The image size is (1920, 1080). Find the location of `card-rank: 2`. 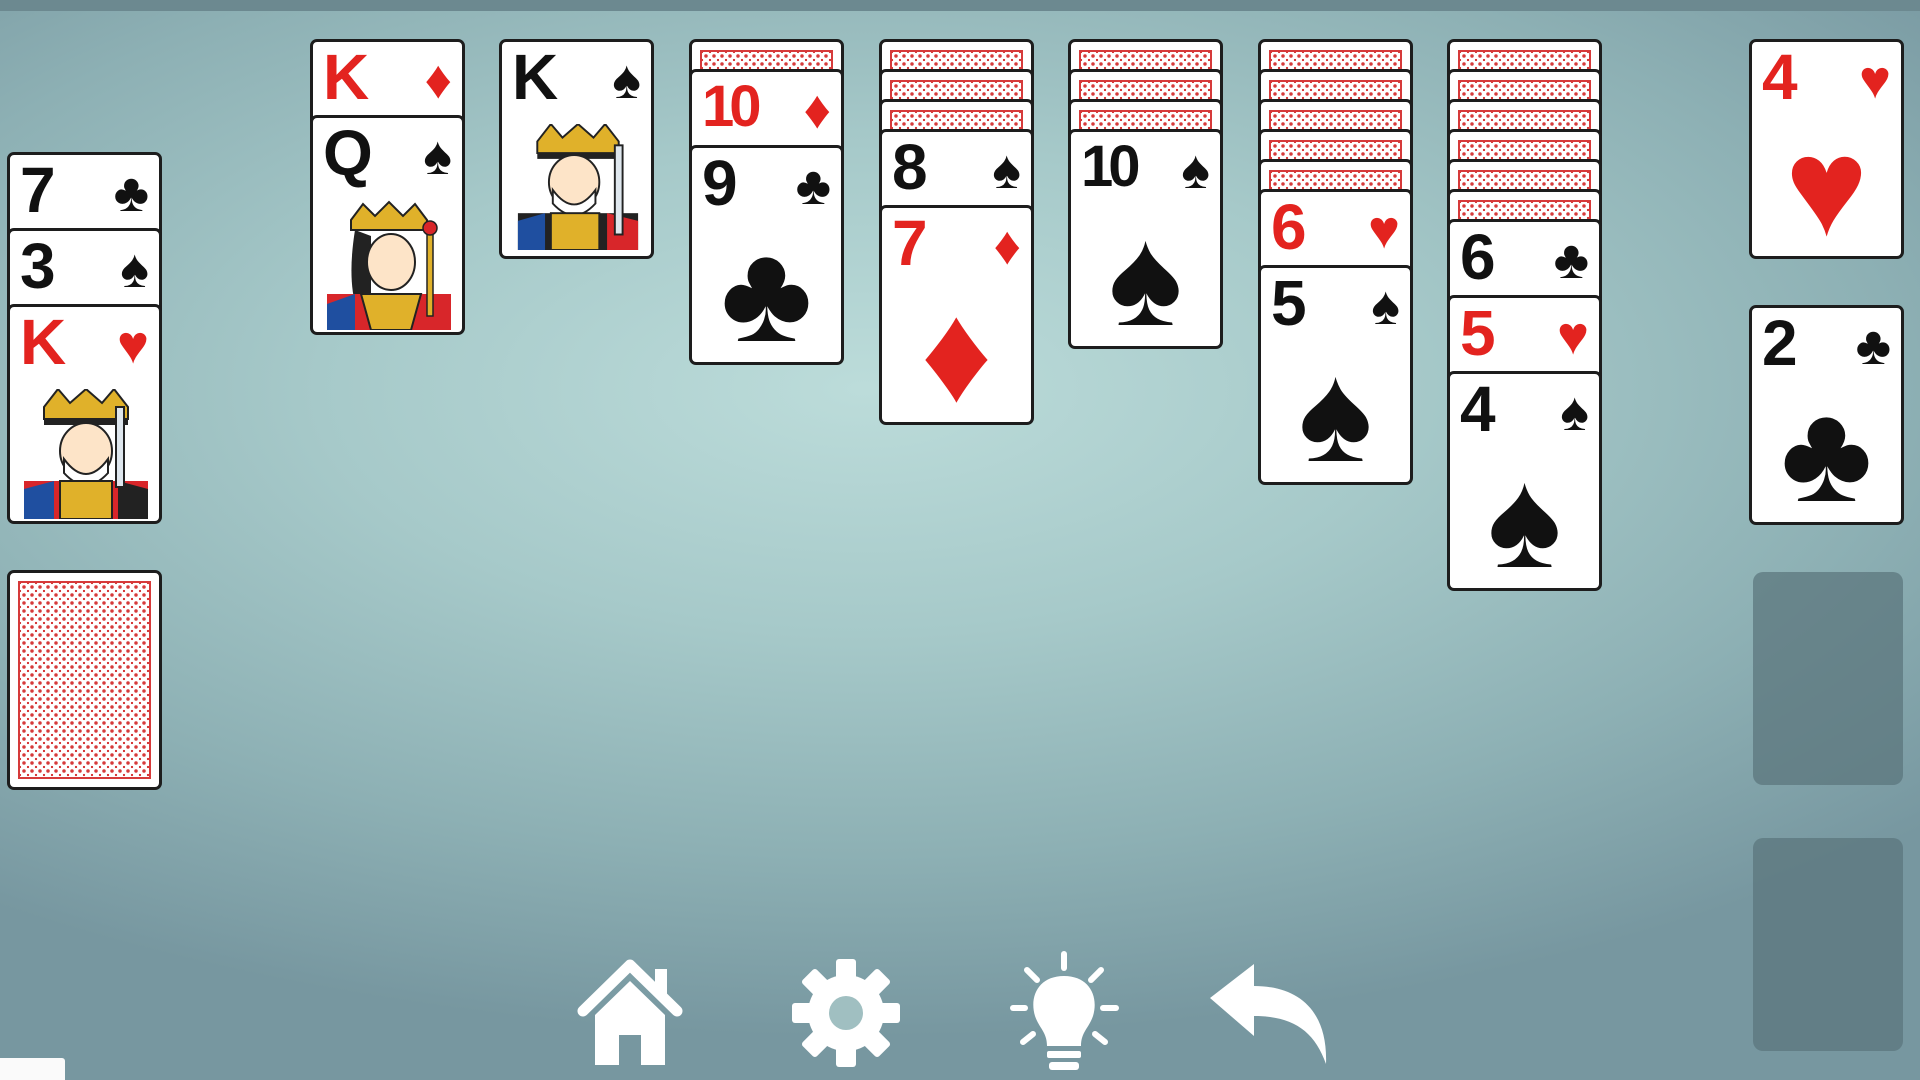

card-rank: 2 is located at coordinates (1780, 343).